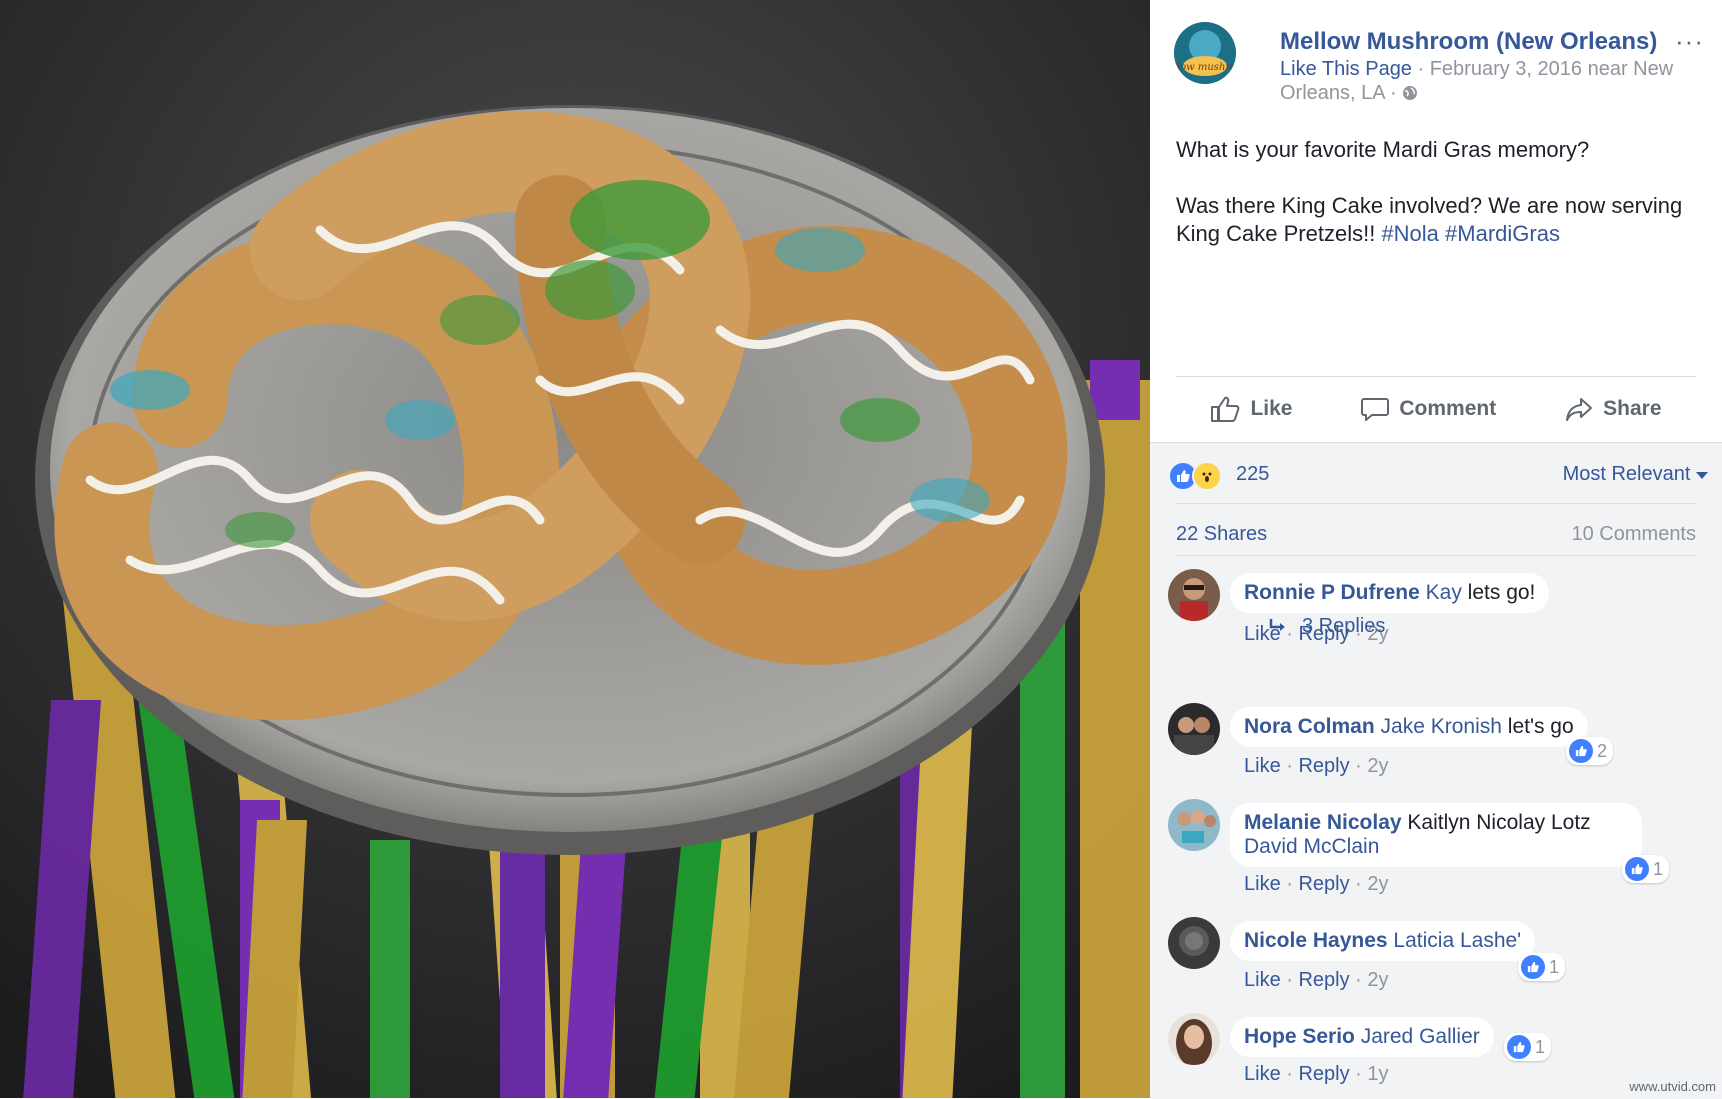 The width and height of the screenshot is (1722, 1099). I want to click on comment-author: Ronnie P Dufrene, so click(1332, 592).